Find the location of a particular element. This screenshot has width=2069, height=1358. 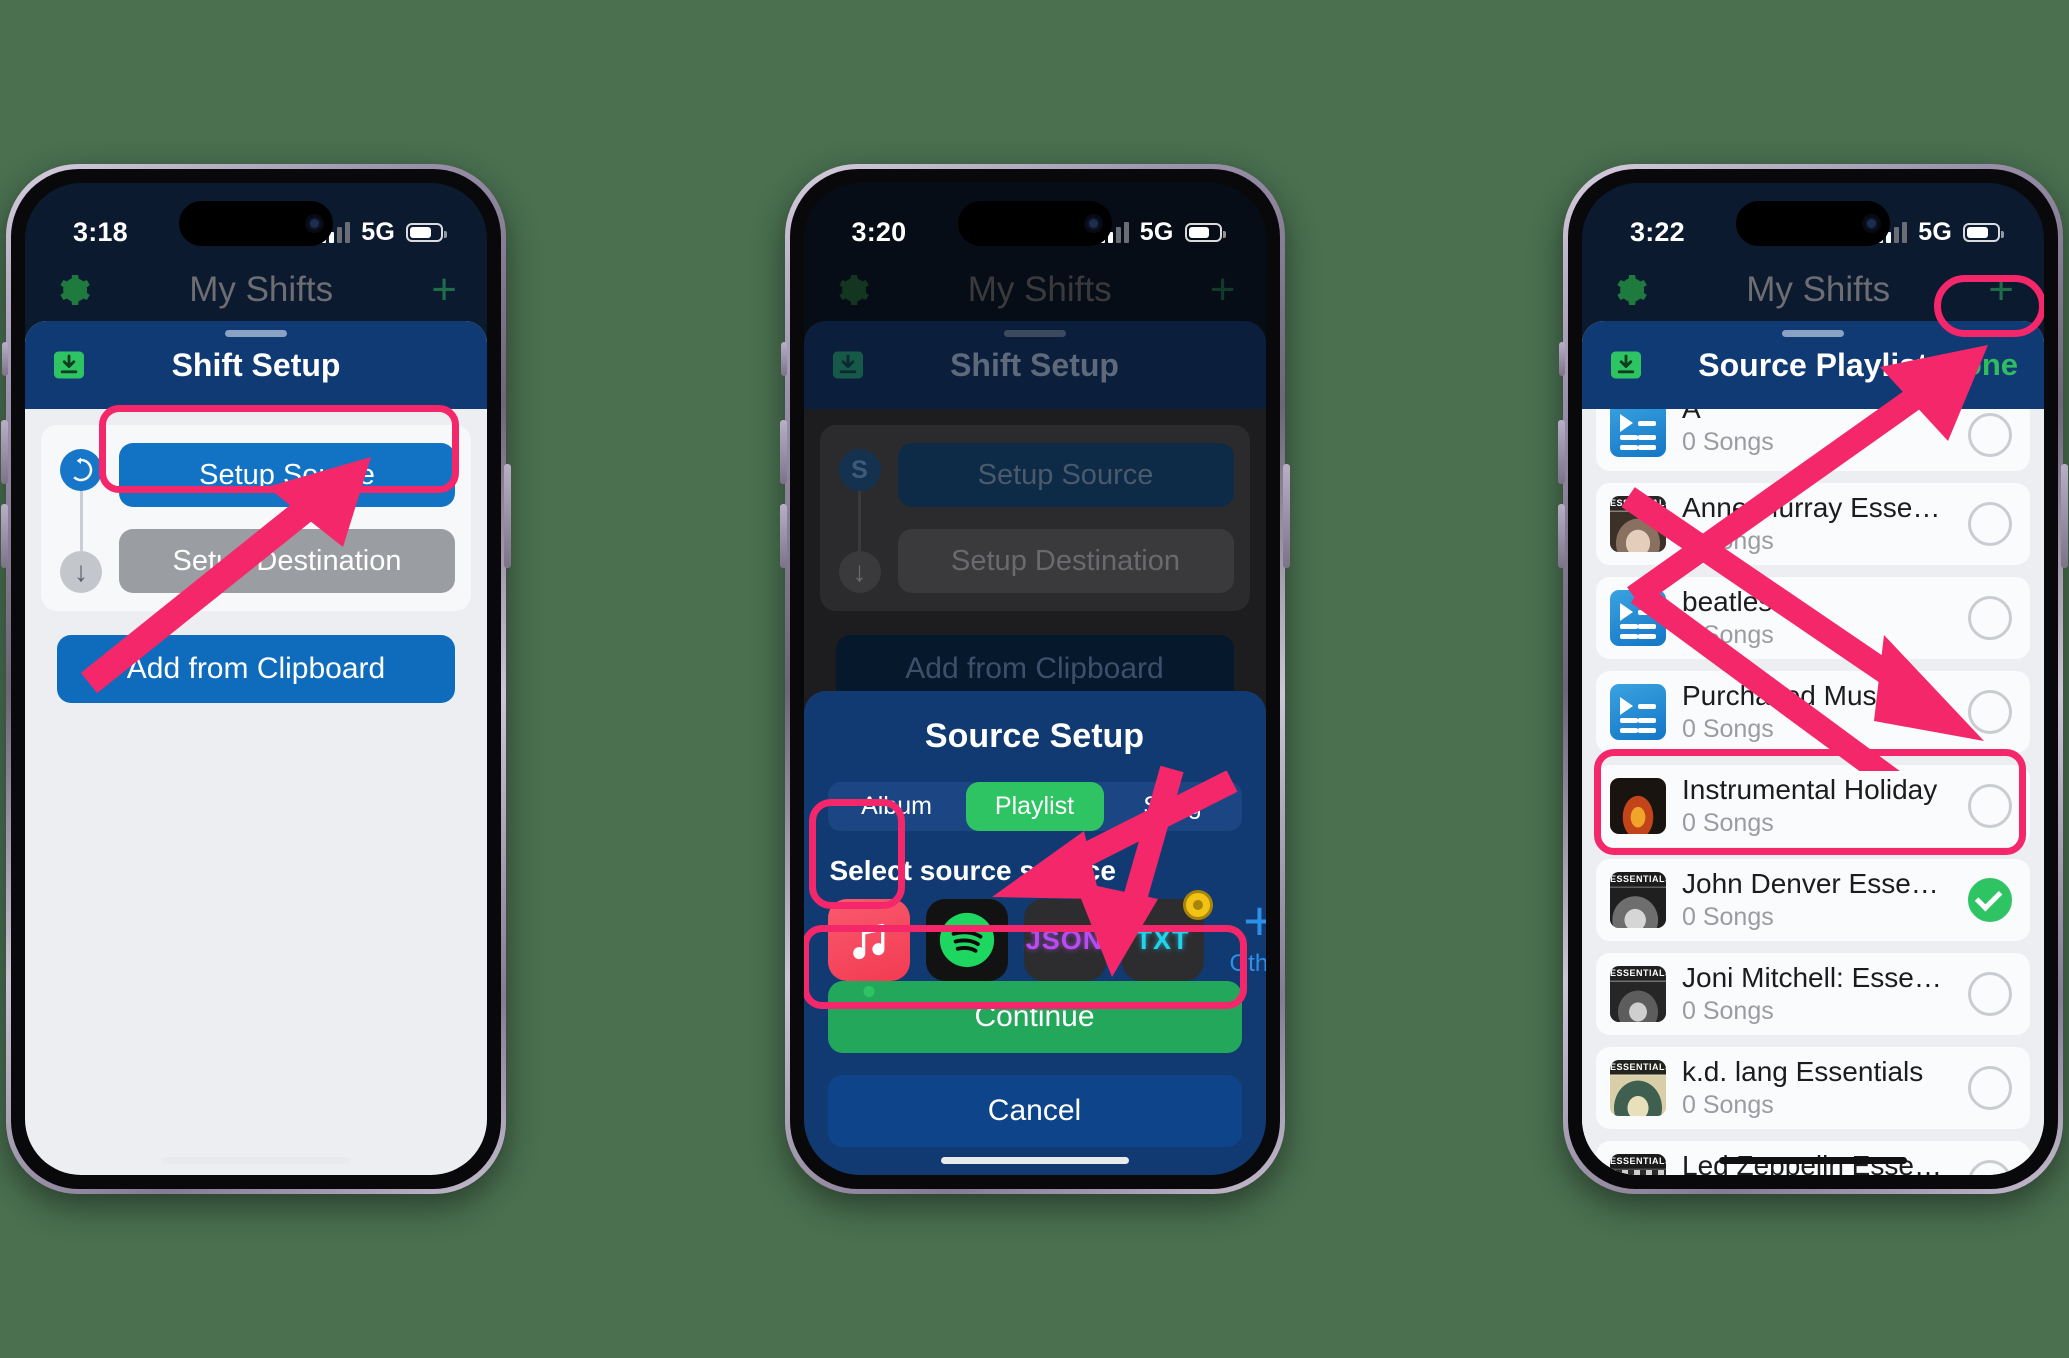

flow-rail: S ↓ is located at coordinates (81, 518).